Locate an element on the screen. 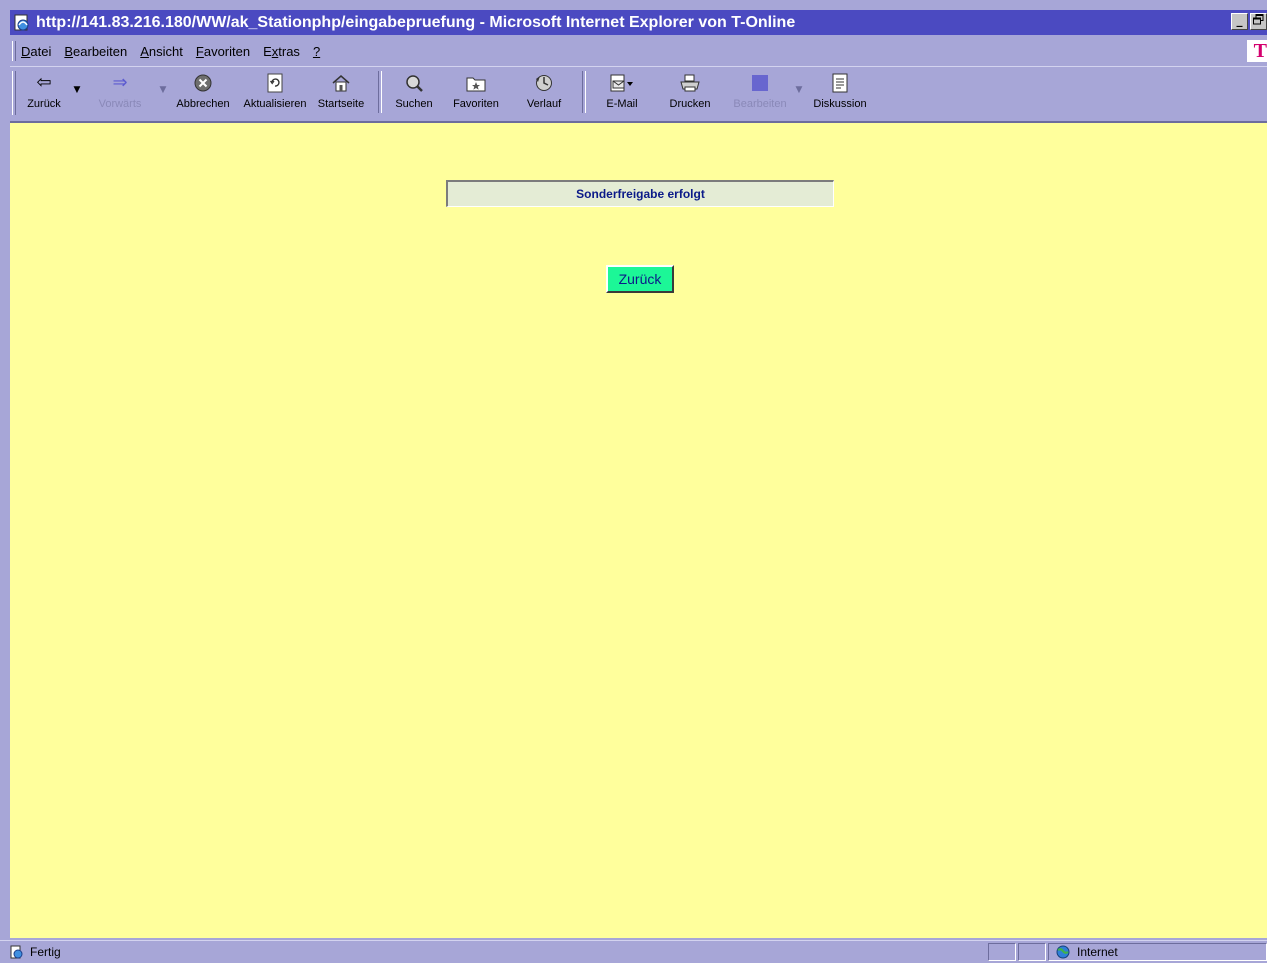  refresh-icon is located at coordinates (275, 83).